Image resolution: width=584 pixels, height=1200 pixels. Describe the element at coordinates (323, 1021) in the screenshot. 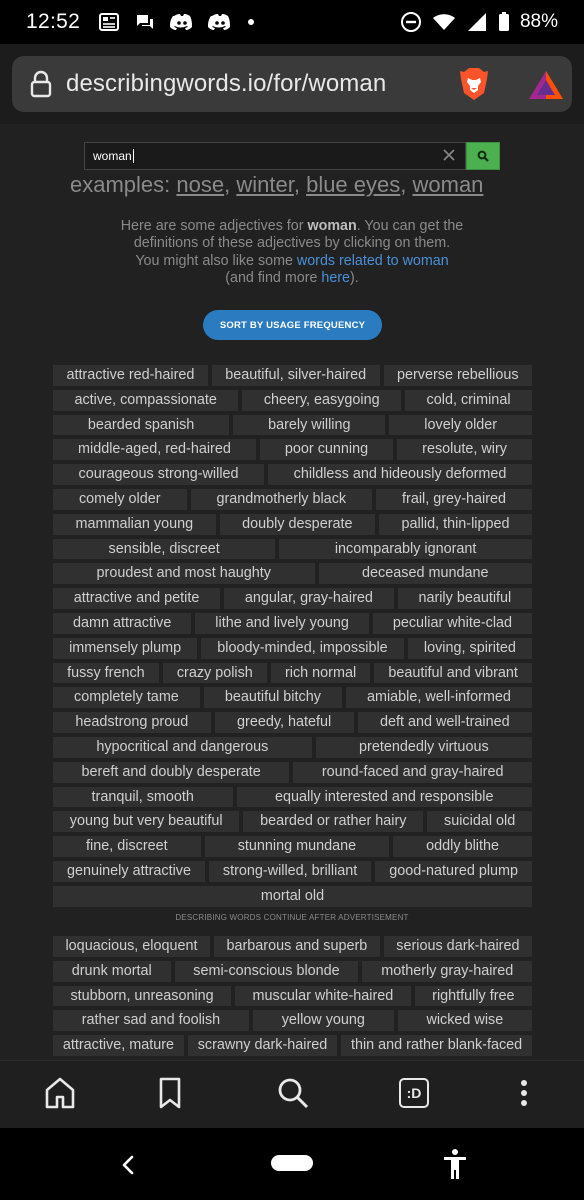

I see `adjective-chip: yellow young` at that location.